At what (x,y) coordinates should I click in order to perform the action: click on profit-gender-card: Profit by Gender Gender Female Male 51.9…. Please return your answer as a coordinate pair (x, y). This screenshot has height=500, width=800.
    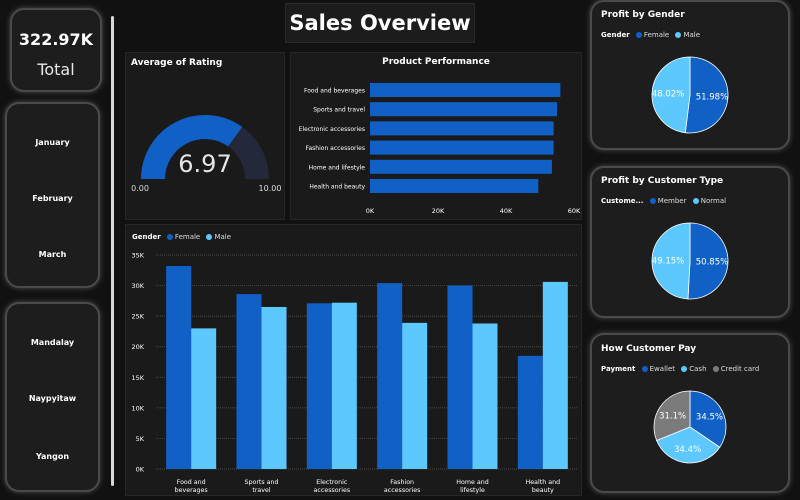
    Looking at the image, I should click on (690, 75).